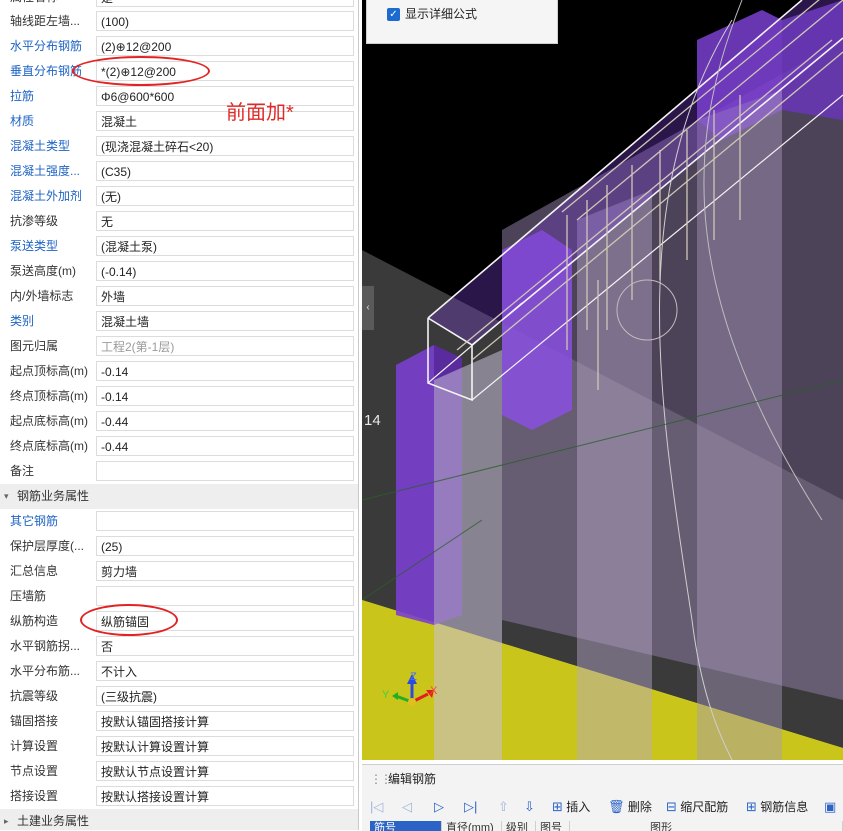 Image resolution: width=843 pixels, height=831 pixels. I want to click on property-row: 终点底标高(m) -0.44, so click(179, 446).